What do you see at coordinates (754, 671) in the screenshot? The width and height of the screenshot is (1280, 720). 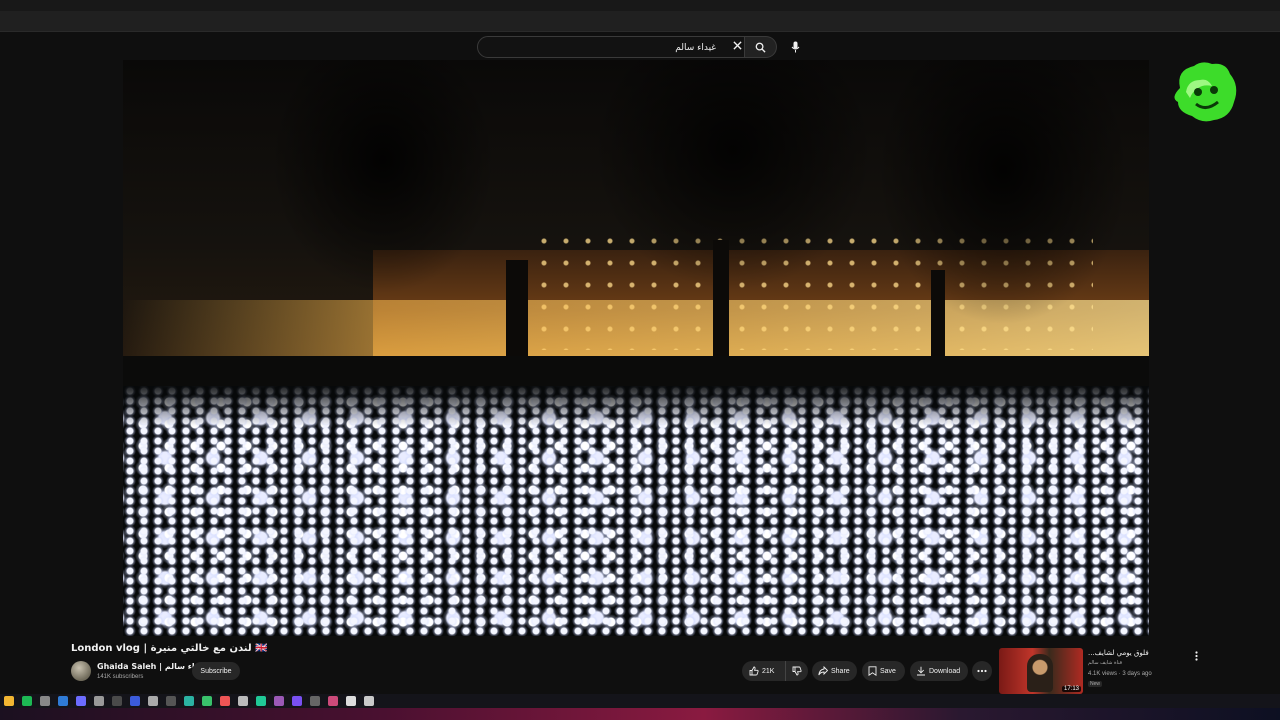 I see `like-icon` at bounding box center [754, 671].